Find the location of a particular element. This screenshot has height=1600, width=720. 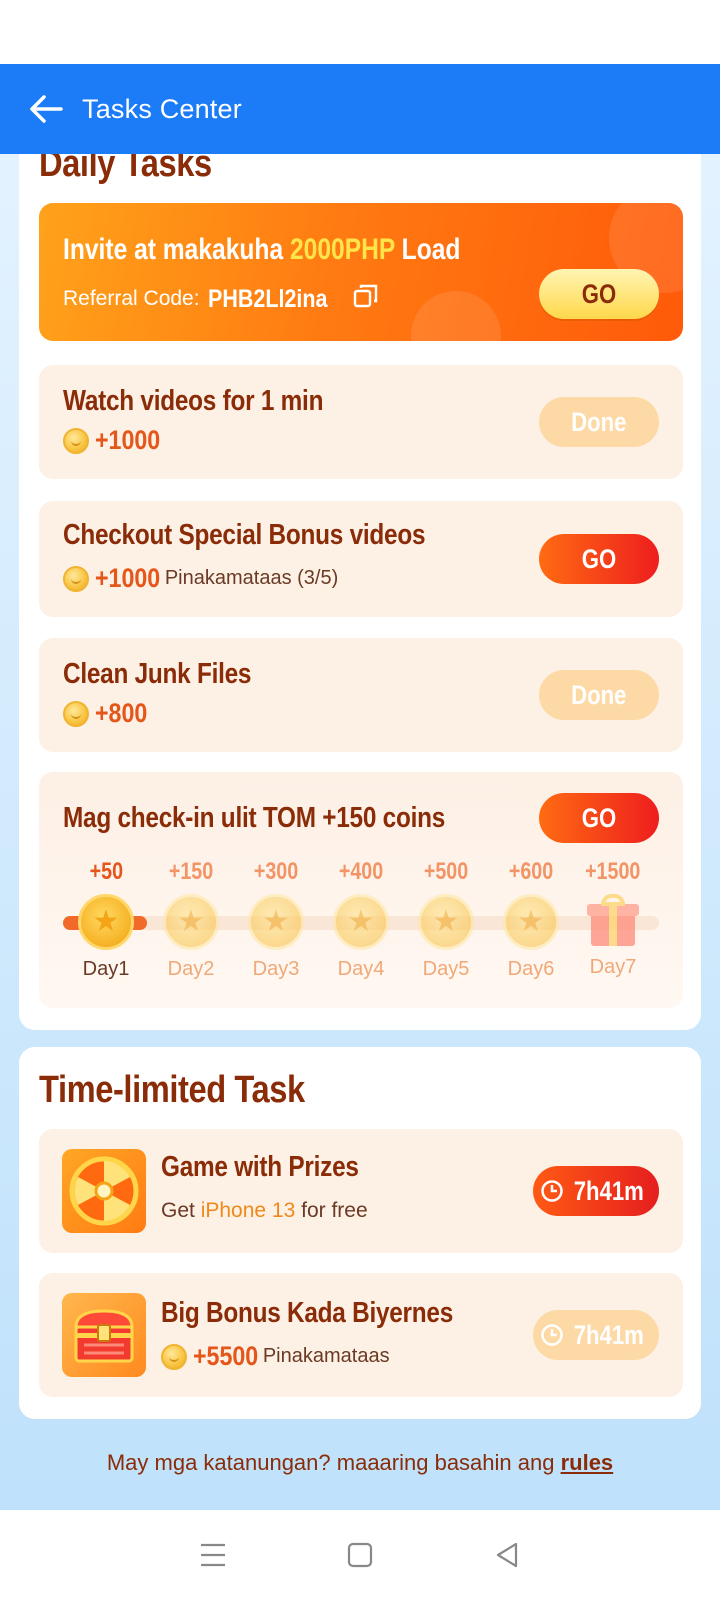

day-label: Day7 is located at coordinates (613, 967).